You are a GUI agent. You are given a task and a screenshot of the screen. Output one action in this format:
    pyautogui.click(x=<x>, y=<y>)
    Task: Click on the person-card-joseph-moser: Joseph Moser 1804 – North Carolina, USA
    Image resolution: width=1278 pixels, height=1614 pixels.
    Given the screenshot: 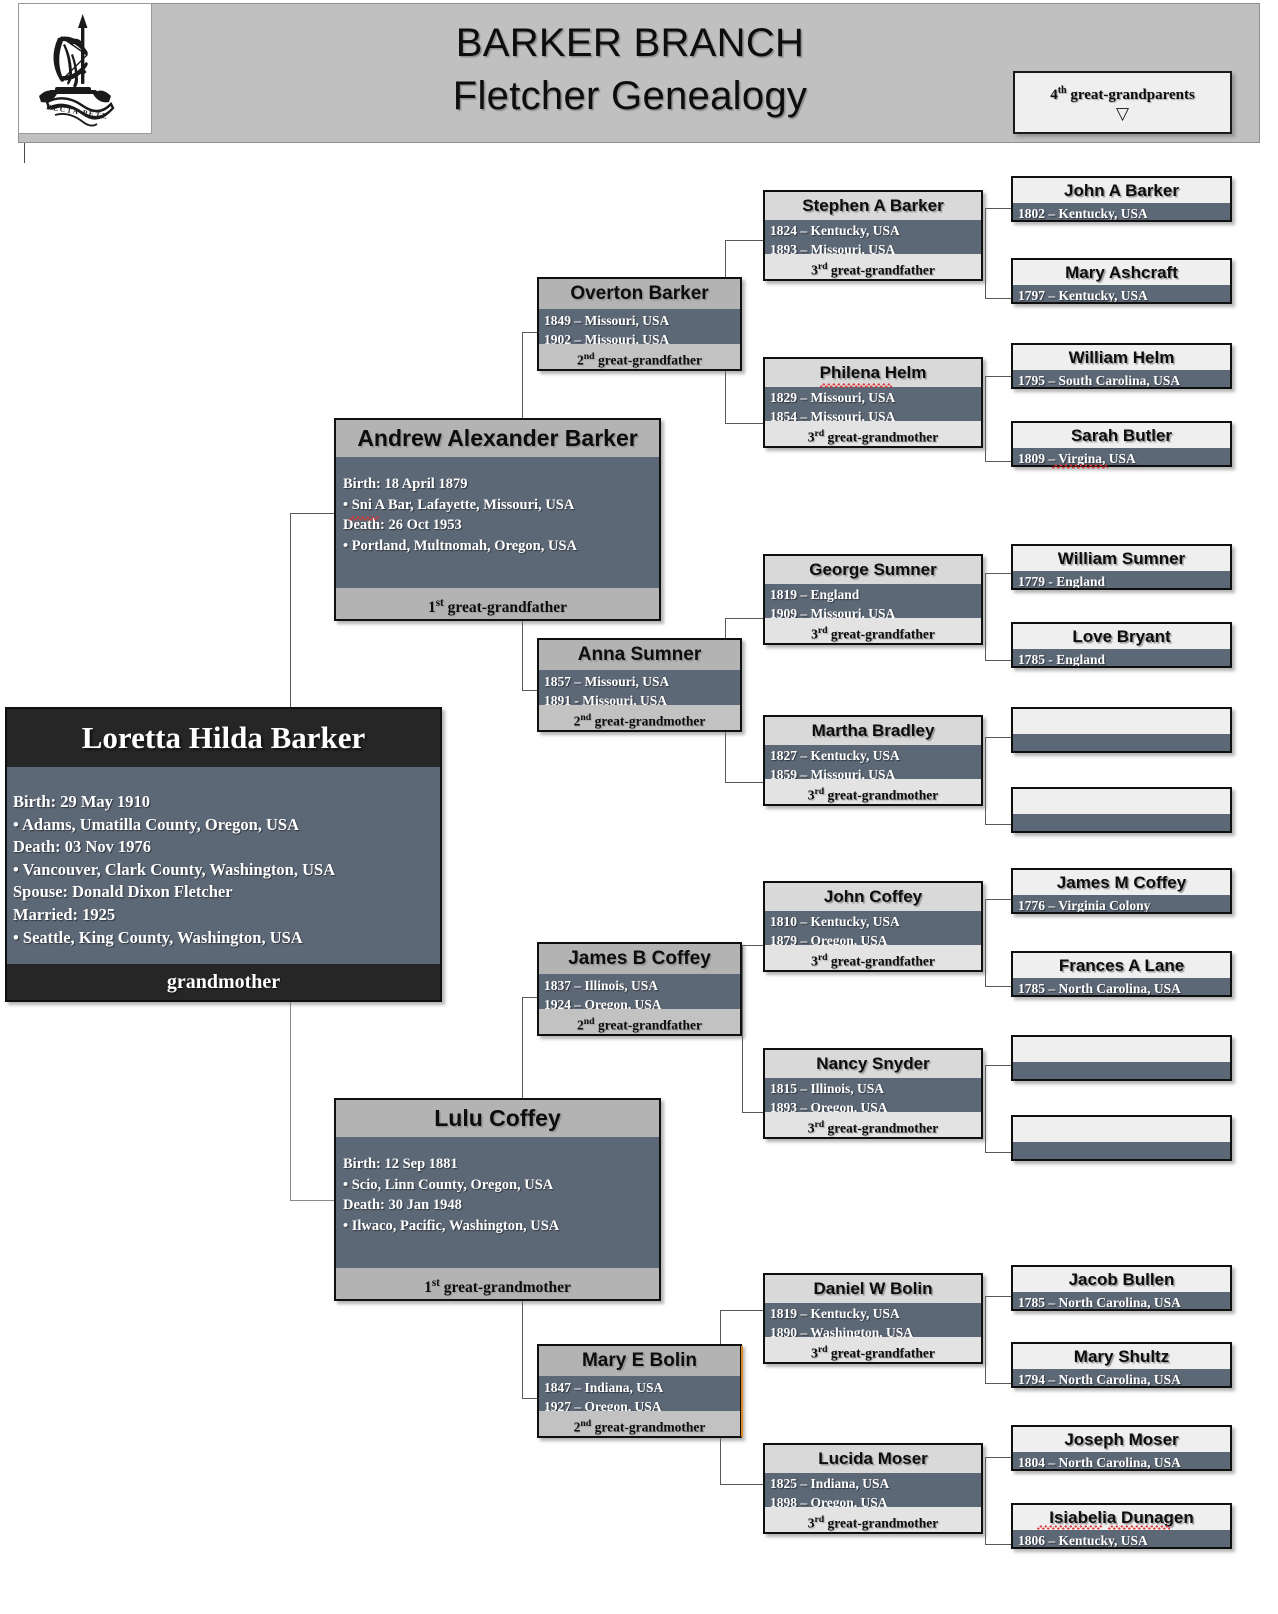 What is the action you would take?
    pyautogui.click(x=1121, y=1448)
    